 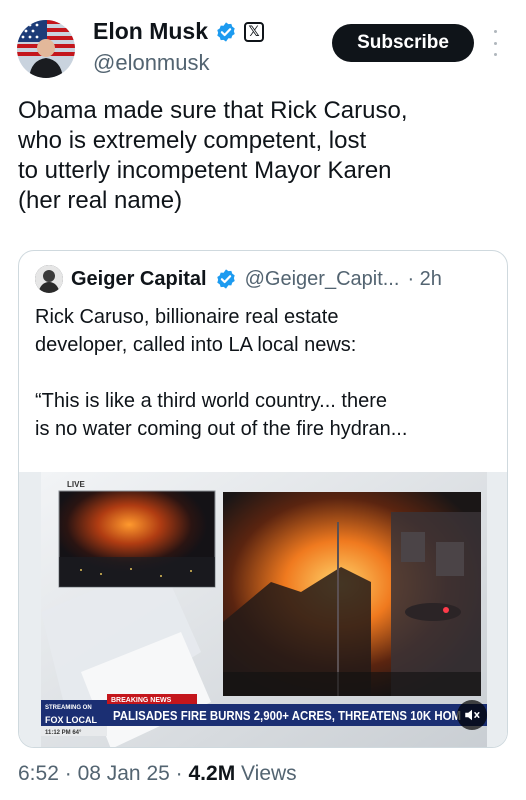 What do you see at coordinates (254, 31) in the screenshot?
I see `x-affiliation-icon: 𝕏` at bounding box center [254, 31].